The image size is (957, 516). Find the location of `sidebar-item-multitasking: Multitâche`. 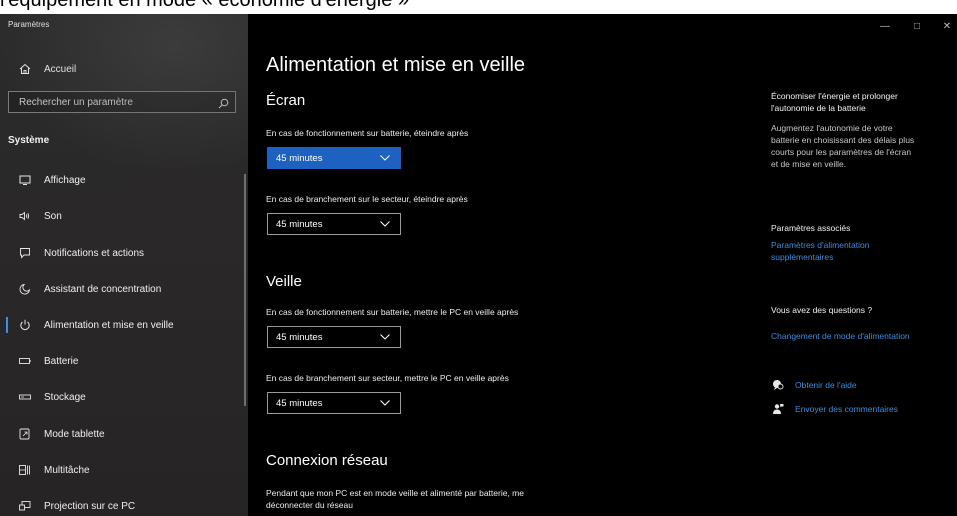

sidebar-item-multitasking: Multitâche is located at coordinates (123, 470).